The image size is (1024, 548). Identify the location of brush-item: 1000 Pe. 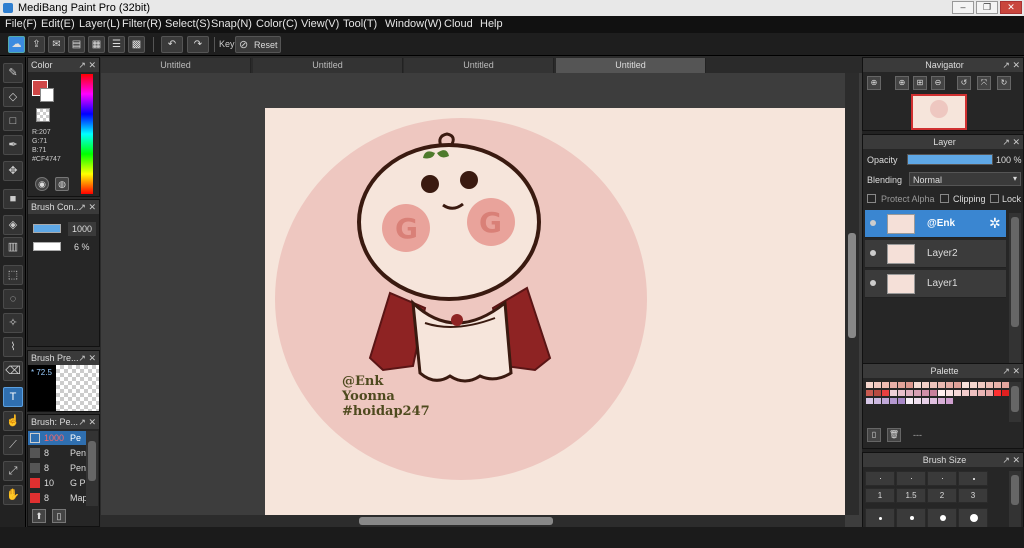
(57, 438).